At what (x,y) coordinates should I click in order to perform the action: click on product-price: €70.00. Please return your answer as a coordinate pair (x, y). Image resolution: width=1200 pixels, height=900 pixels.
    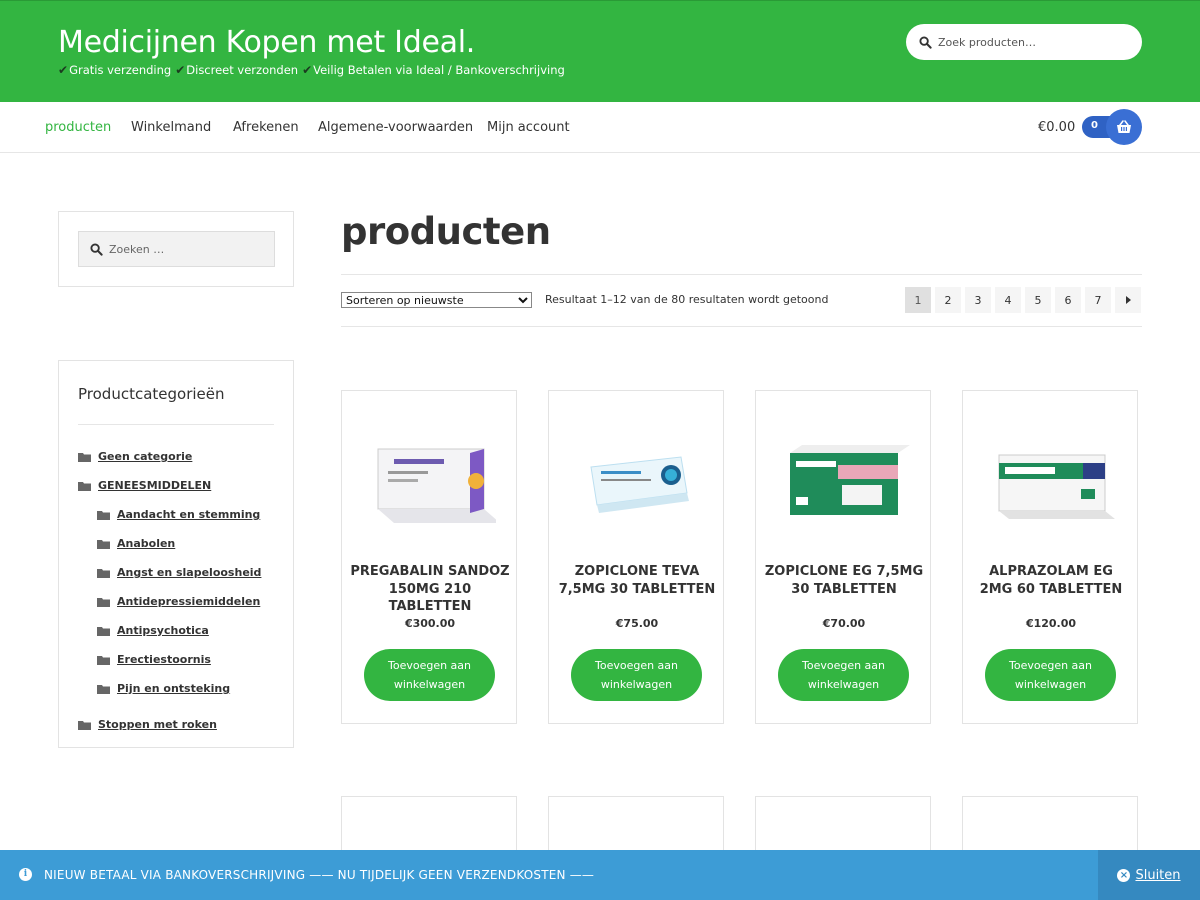
    Looking at the image, I should click on (844, 623).